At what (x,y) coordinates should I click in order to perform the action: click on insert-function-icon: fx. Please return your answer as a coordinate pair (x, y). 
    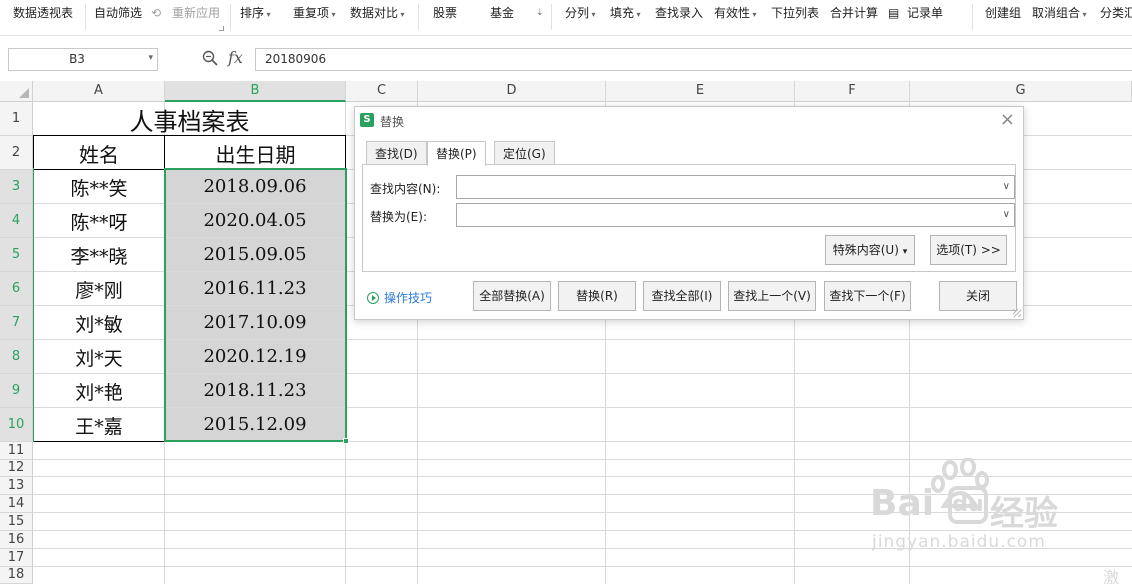
    Looking at the image, I should click on (235, 57).